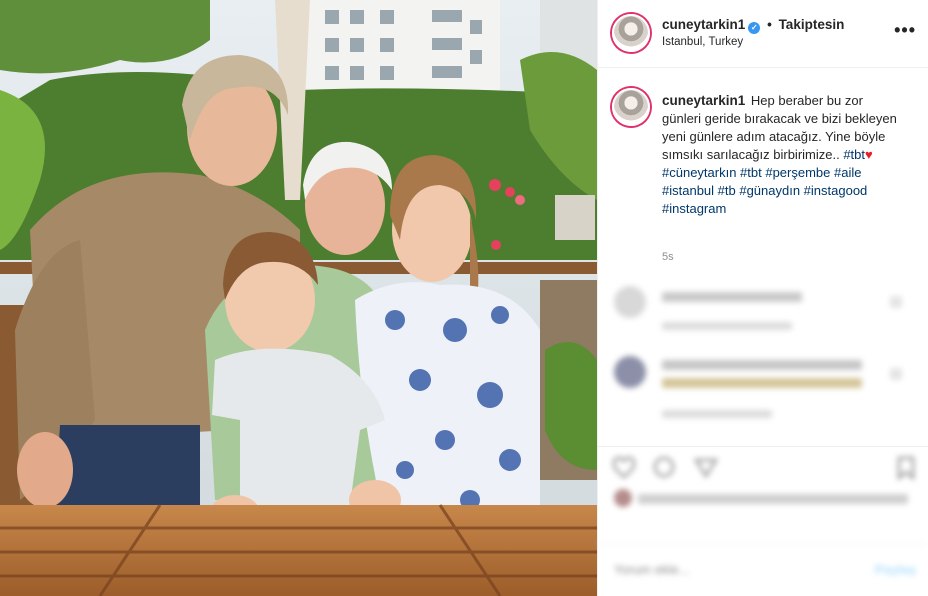 Image resolution: width=928 pixels, height=596 pixels. I want to click on caption-username: cuneytarkin1, so click(703, 100).